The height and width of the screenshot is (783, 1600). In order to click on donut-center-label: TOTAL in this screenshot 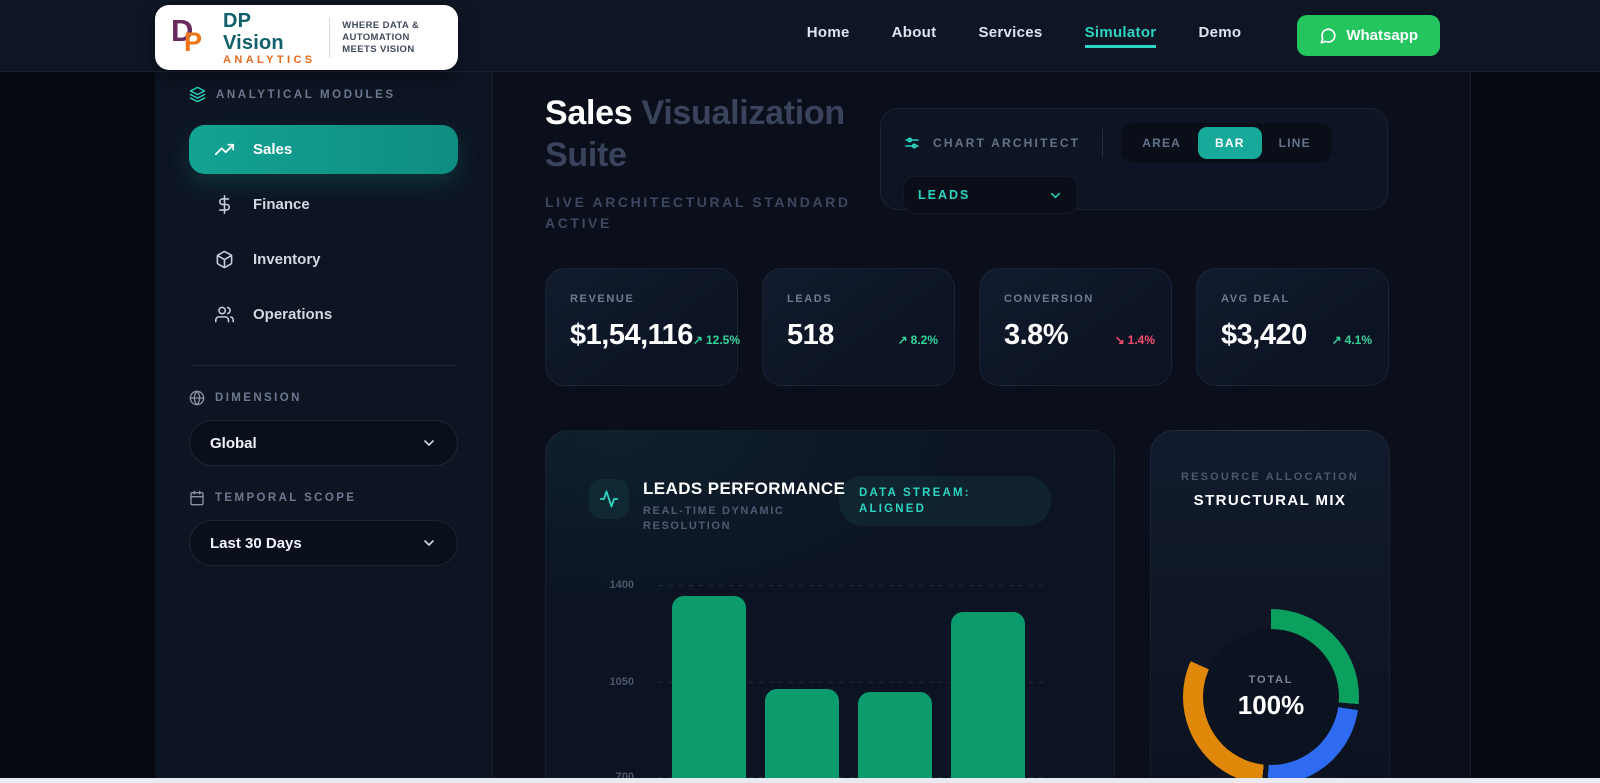, I will do `click(1271, 679)`.